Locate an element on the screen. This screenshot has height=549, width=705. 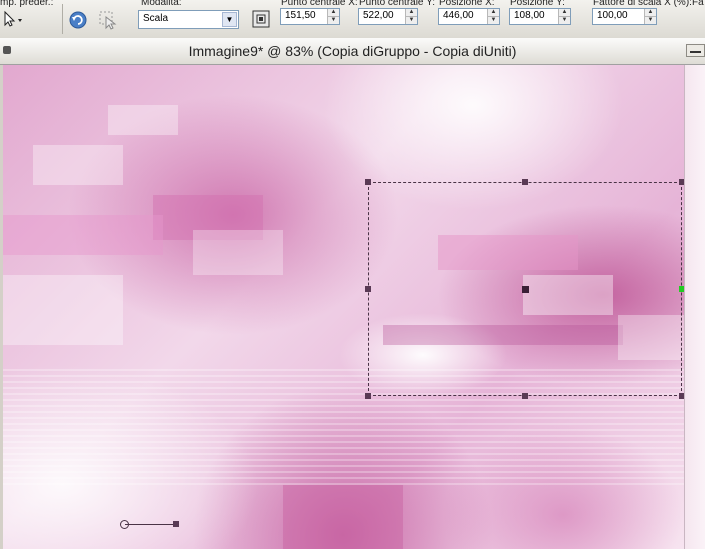
chevron-down-icon: ▼ is located at coordinates (229, 19).